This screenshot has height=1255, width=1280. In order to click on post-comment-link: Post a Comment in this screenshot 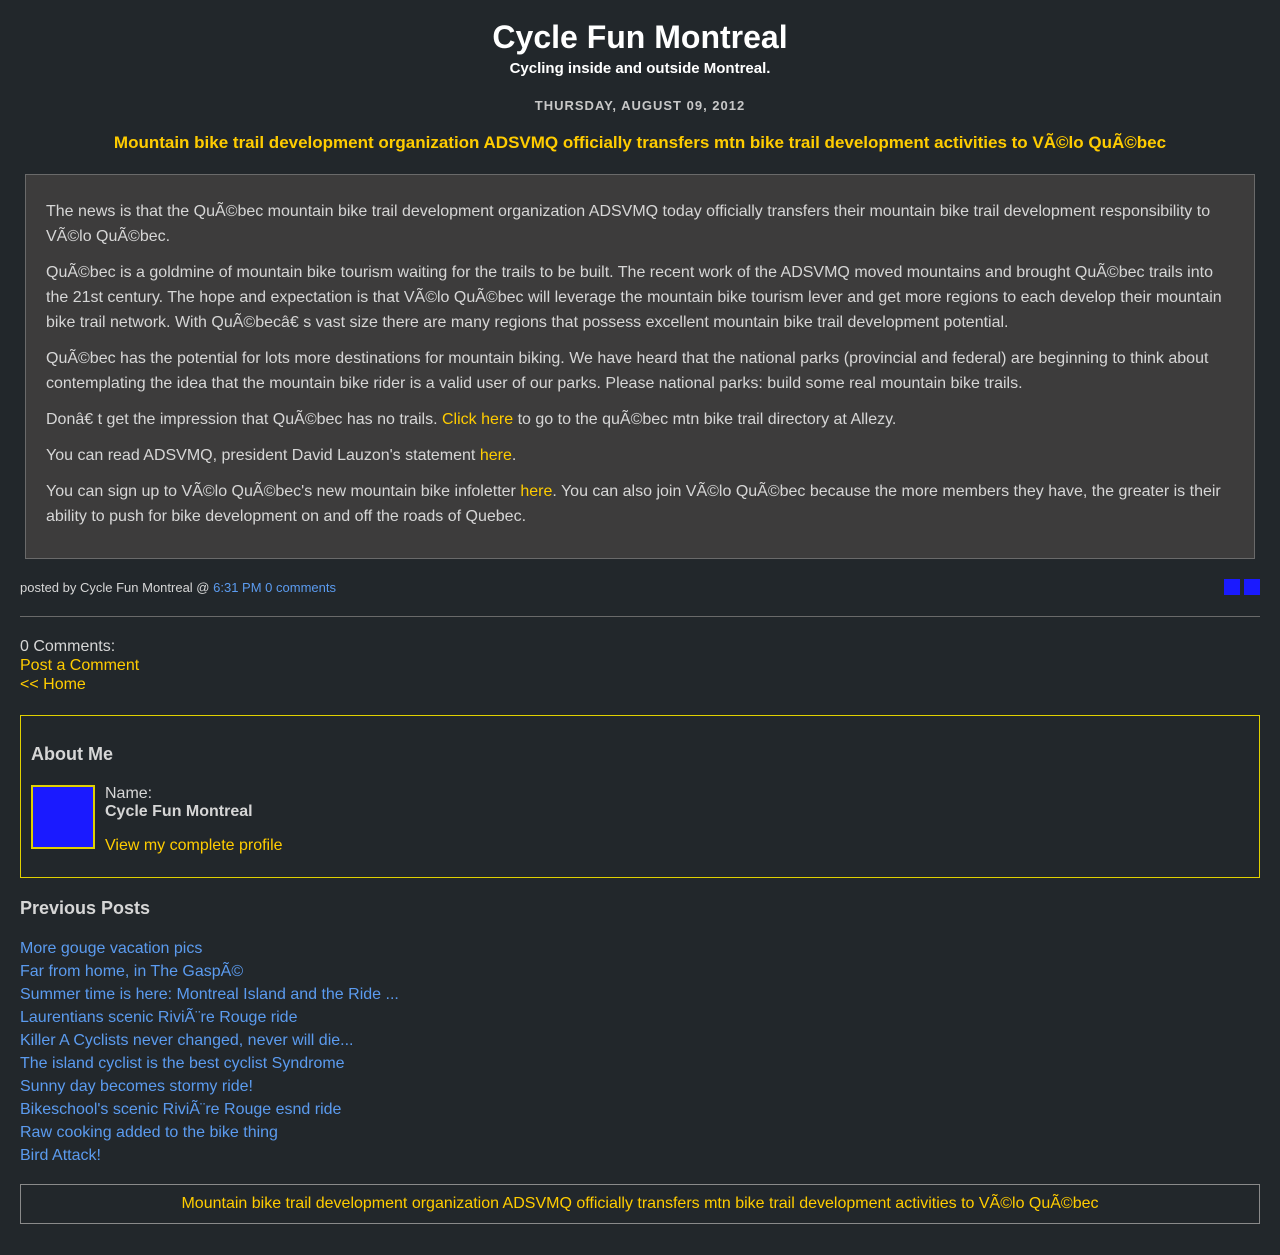, I will do `click(79, 665)`.